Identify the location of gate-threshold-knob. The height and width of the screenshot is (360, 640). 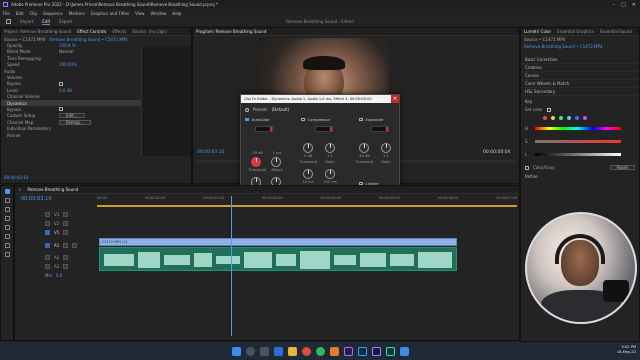
(256, 162).